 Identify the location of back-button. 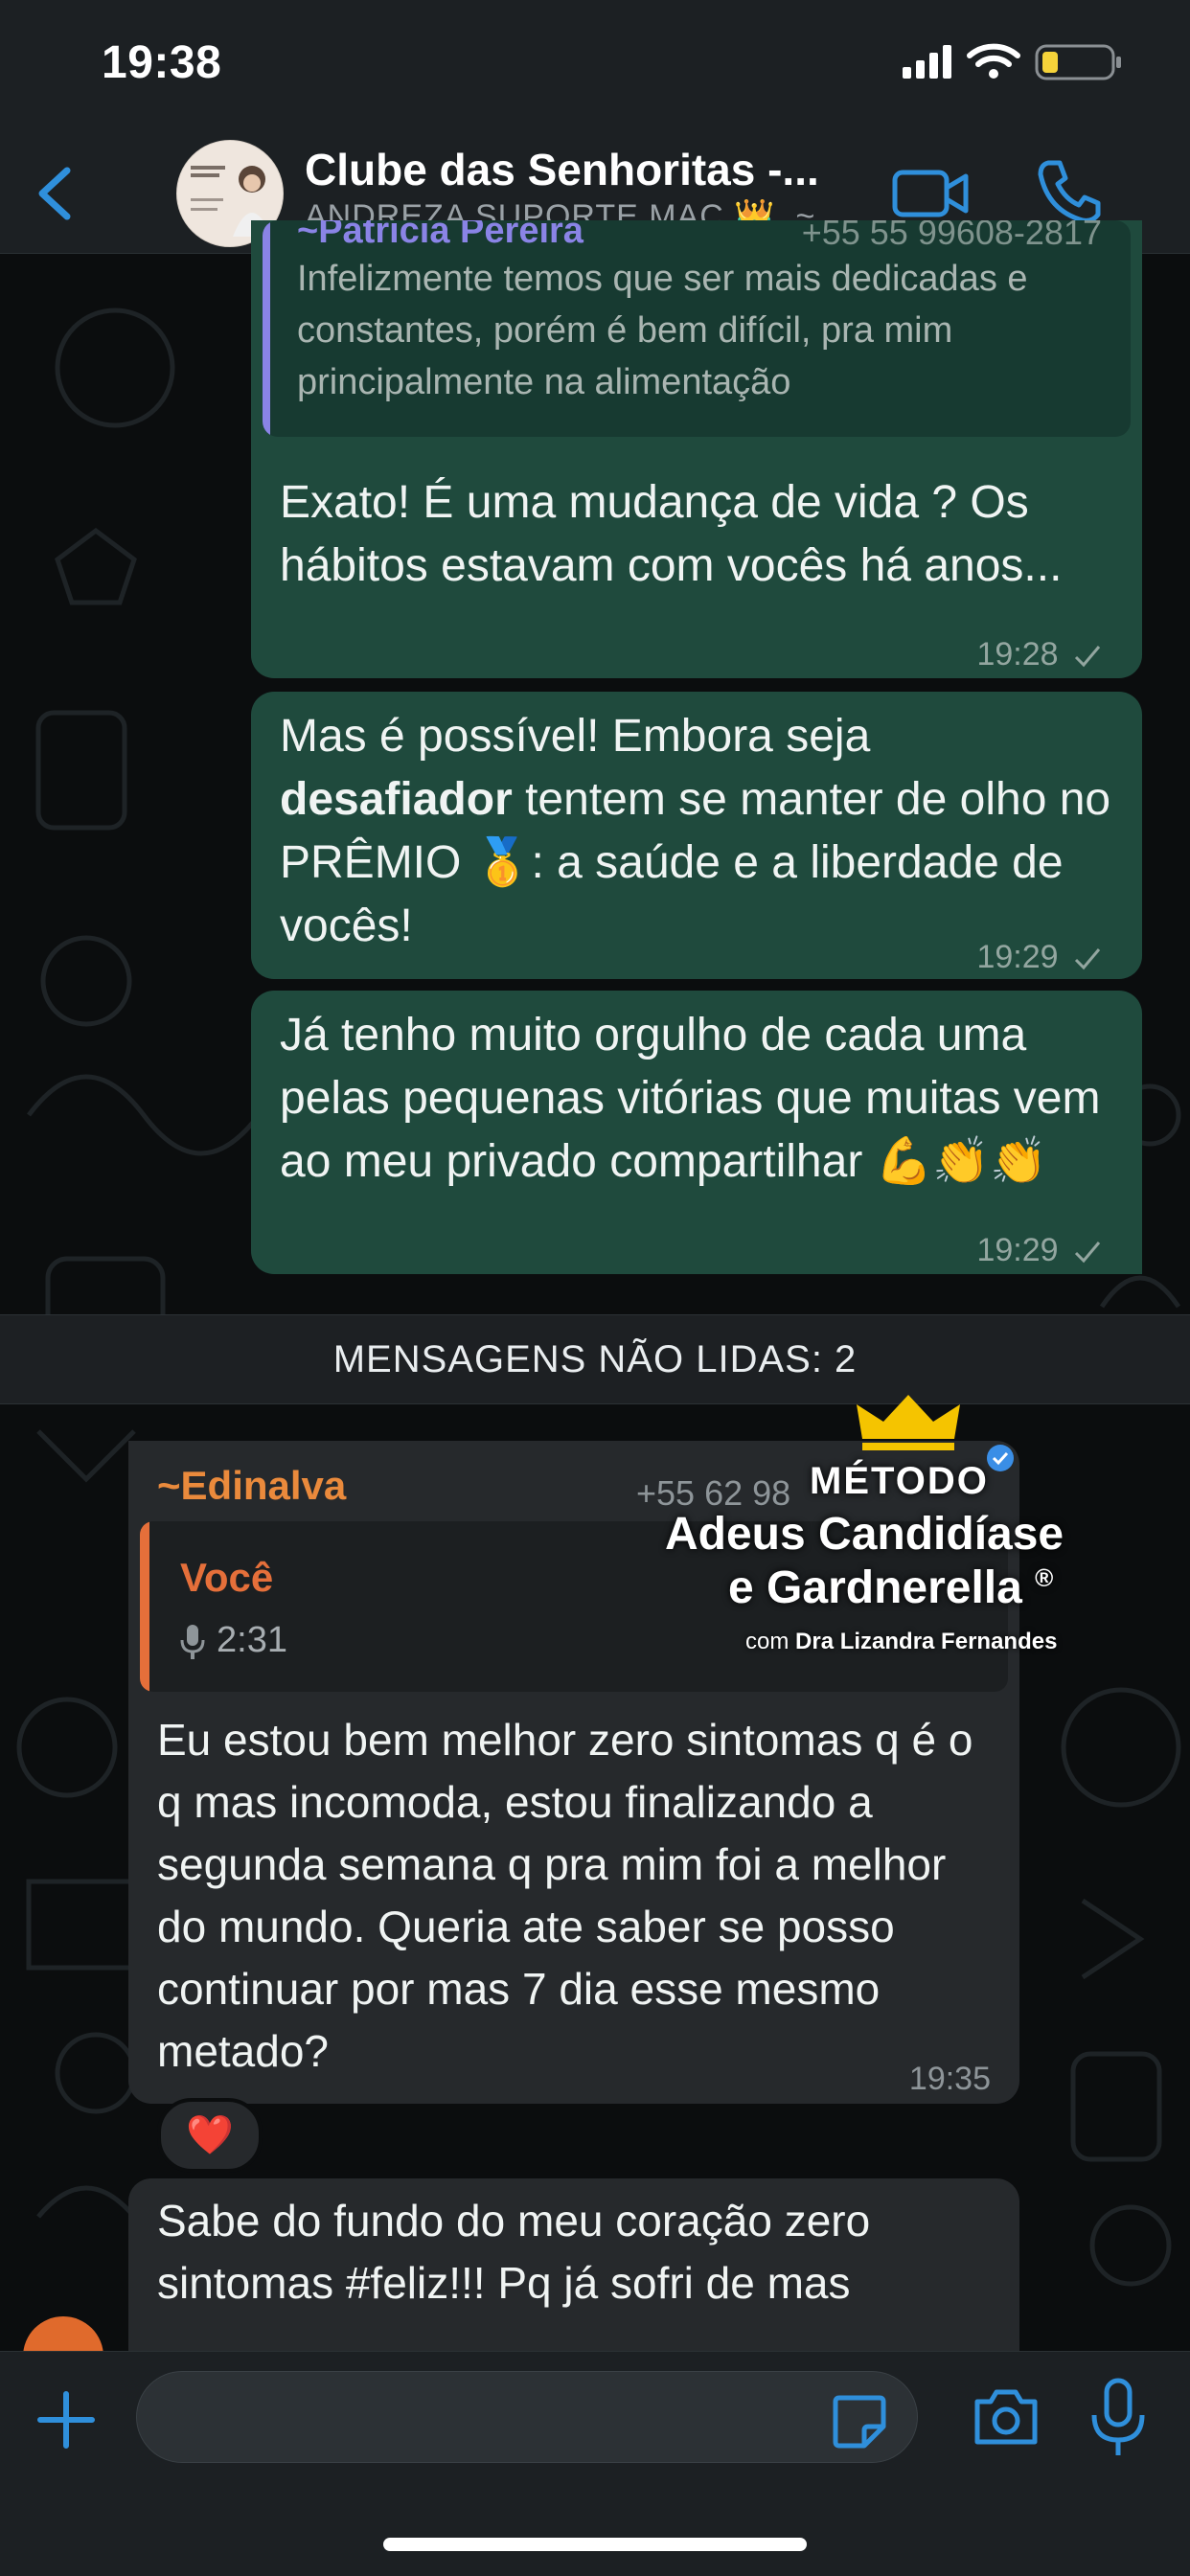
(58, 193).